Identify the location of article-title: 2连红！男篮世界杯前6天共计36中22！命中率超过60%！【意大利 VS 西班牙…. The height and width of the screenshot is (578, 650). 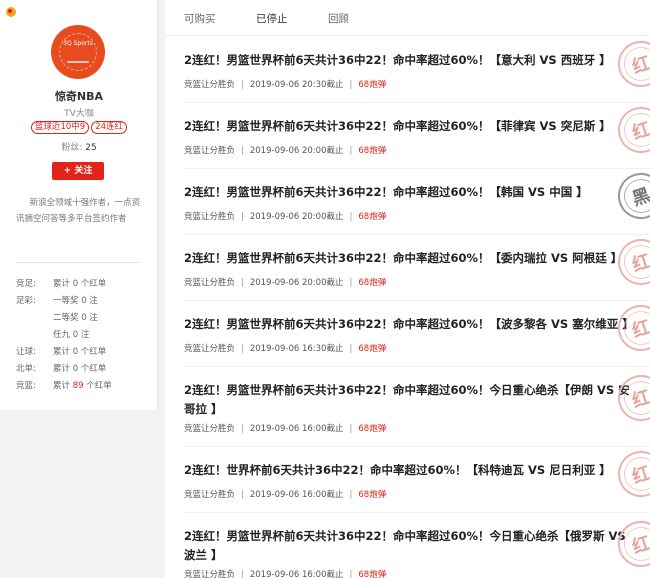
(411, 60).